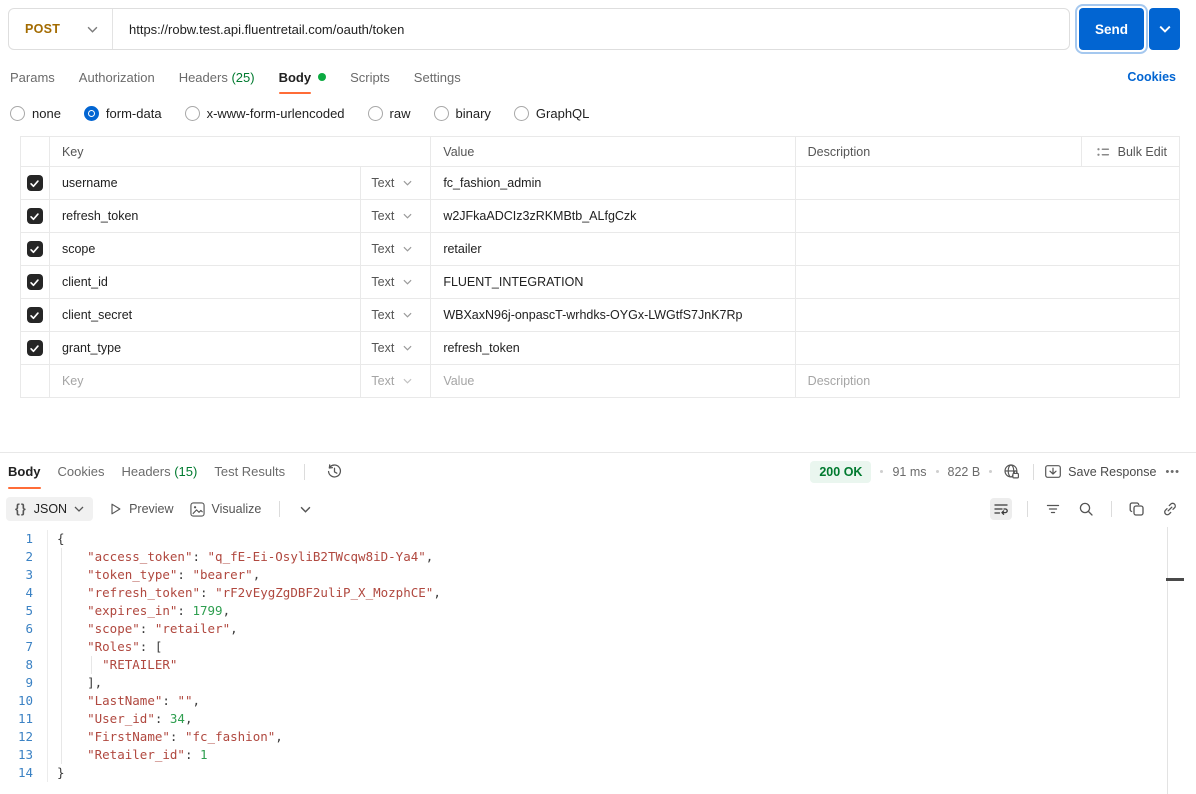 This screenshot has height=794, width=1196. Describe the element at coordinates (1111, 29) in the screenshot. I see `send-button: Send` at that location.